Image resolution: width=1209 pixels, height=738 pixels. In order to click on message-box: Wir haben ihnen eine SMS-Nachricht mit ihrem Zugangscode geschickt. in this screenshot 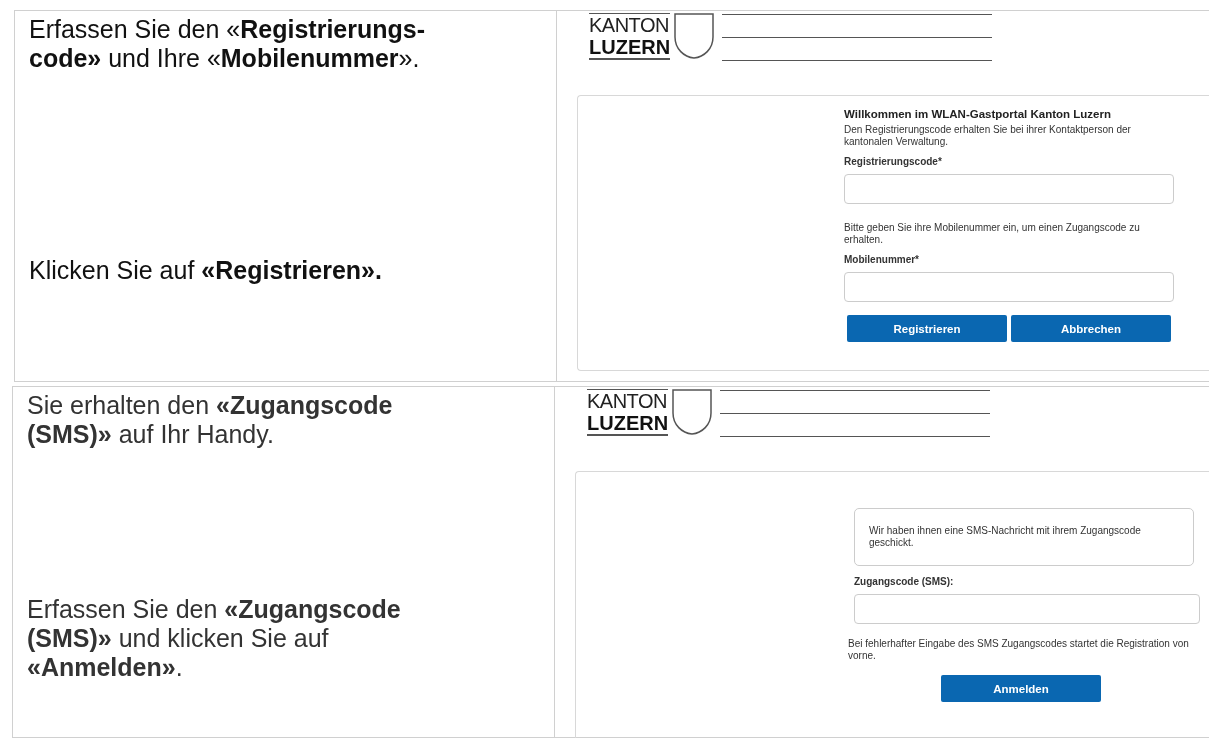, I will do `click(1024, 537)`.